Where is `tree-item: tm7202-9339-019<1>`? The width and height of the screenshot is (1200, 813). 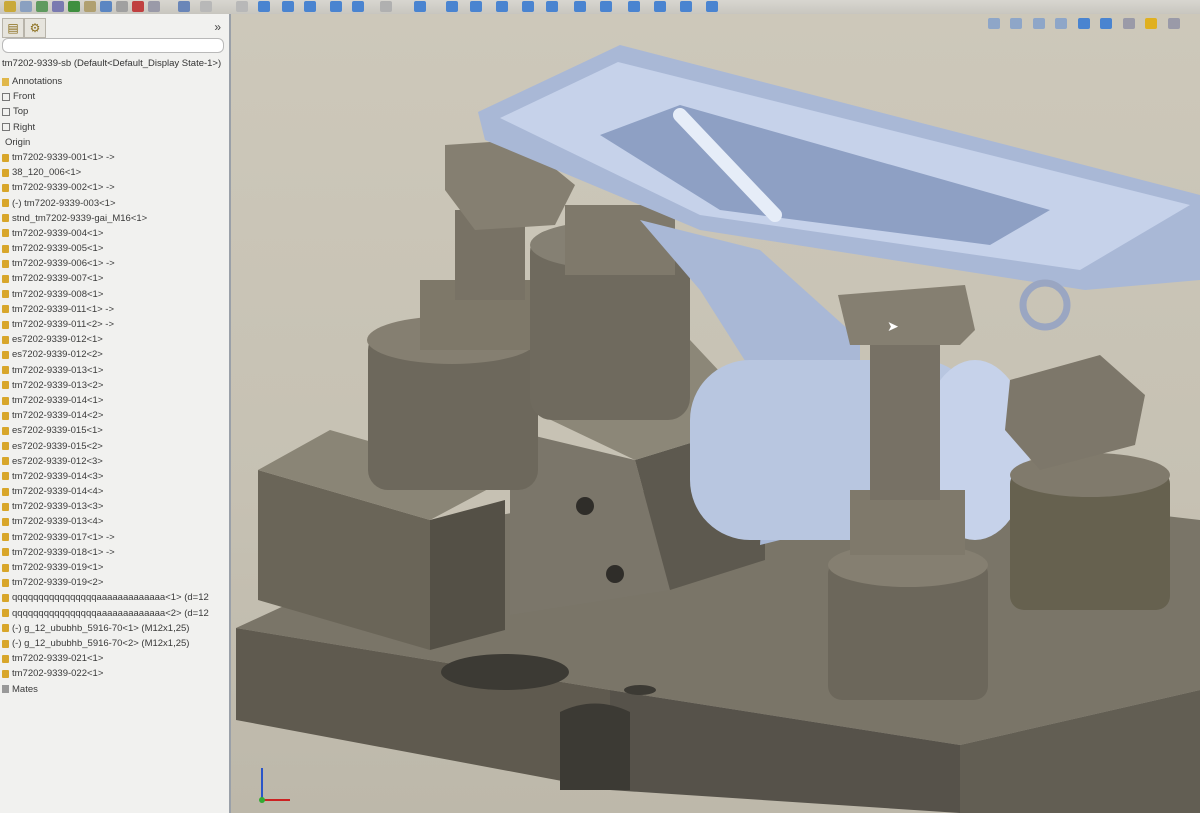 tree-item: tm7202-9339-019<1> is located at coordinates (114, 567).